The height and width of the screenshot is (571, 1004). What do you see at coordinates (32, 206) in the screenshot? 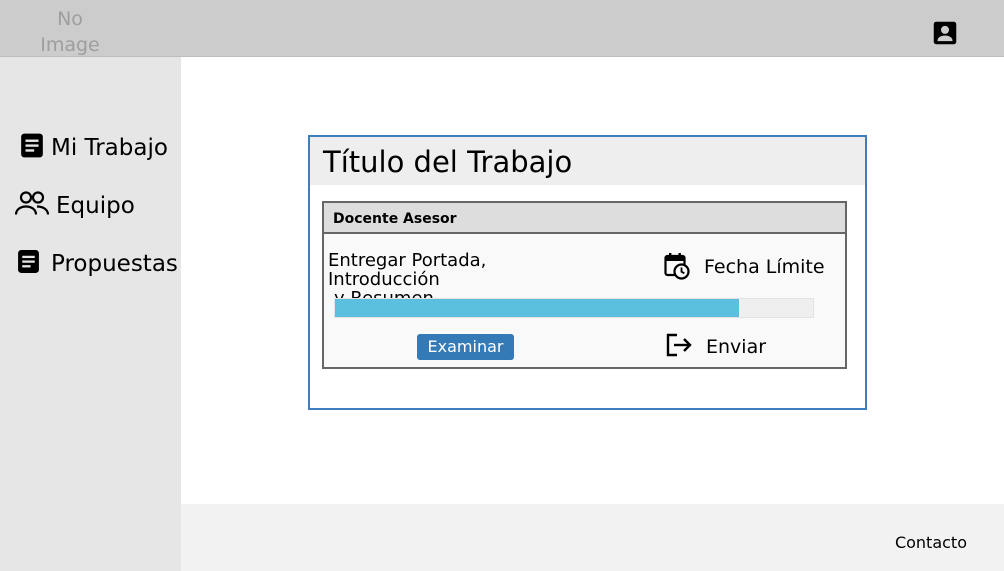
I see `people-icon` at bounding box center [32, 206].